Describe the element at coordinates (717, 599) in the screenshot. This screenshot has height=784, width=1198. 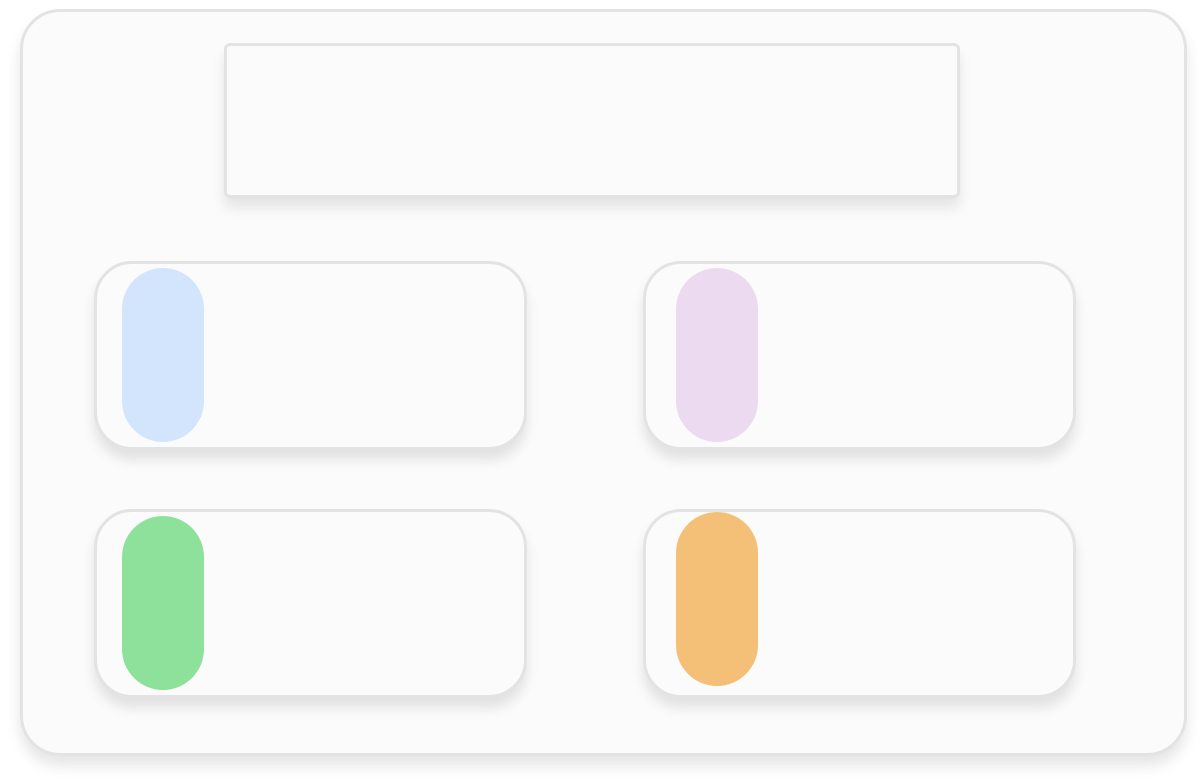
I see `orange-accent-pill` at that location.